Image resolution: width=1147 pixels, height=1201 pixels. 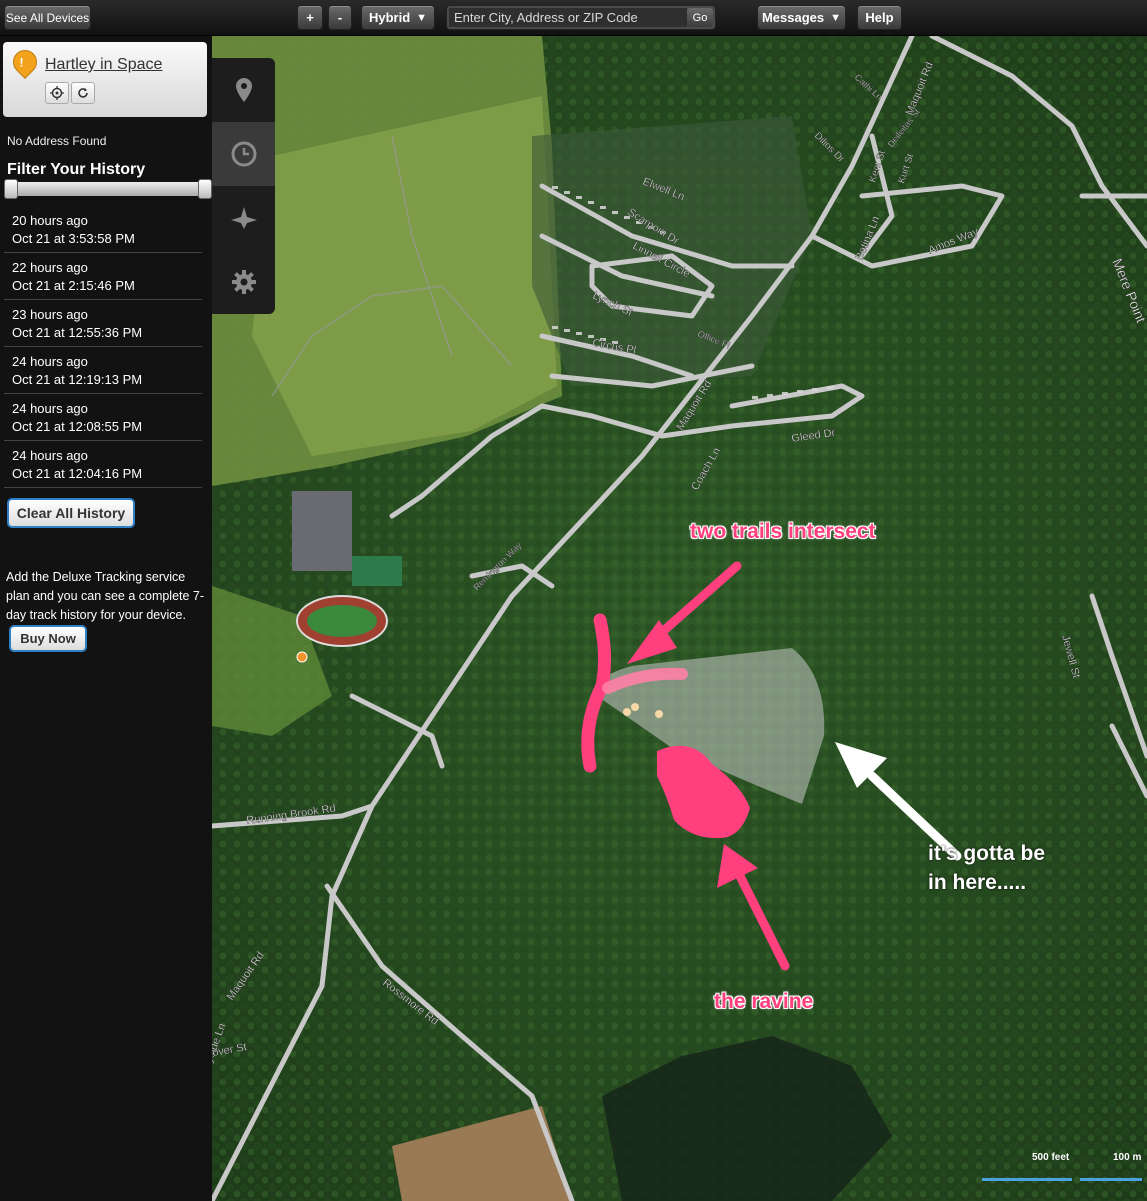 What do you see at coordinates (243, 90) in the screenshot?
I see `location-pin-icon` at bounding box center [243, 90].